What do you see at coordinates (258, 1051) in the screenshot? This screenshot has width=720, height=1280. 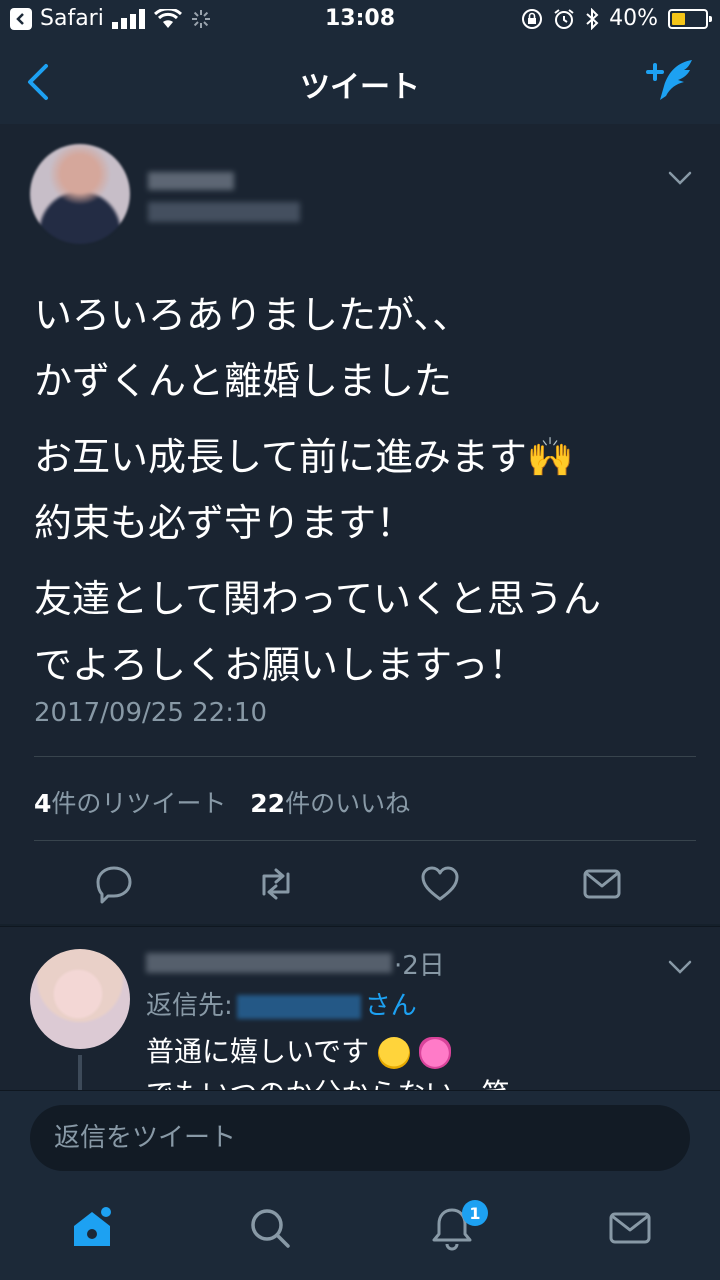 I see `reply-text-line: 普通に嬉しいです` at bounding box center [258, 1051].